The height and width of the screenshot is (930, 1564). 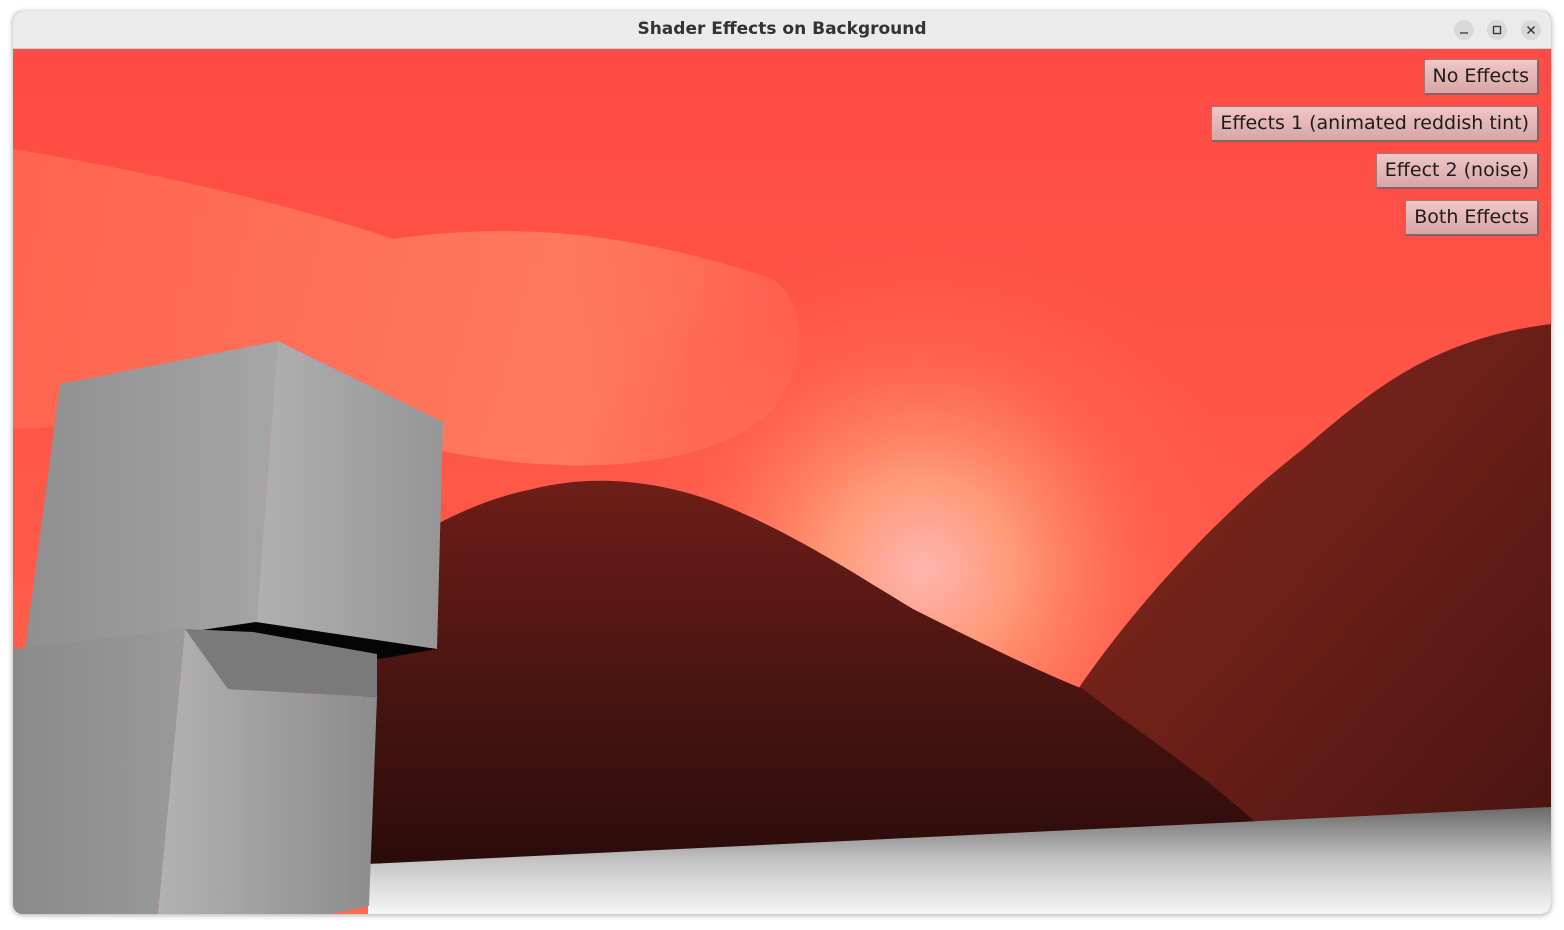 I want to click on close-icon, so click(x=1531, y=30).